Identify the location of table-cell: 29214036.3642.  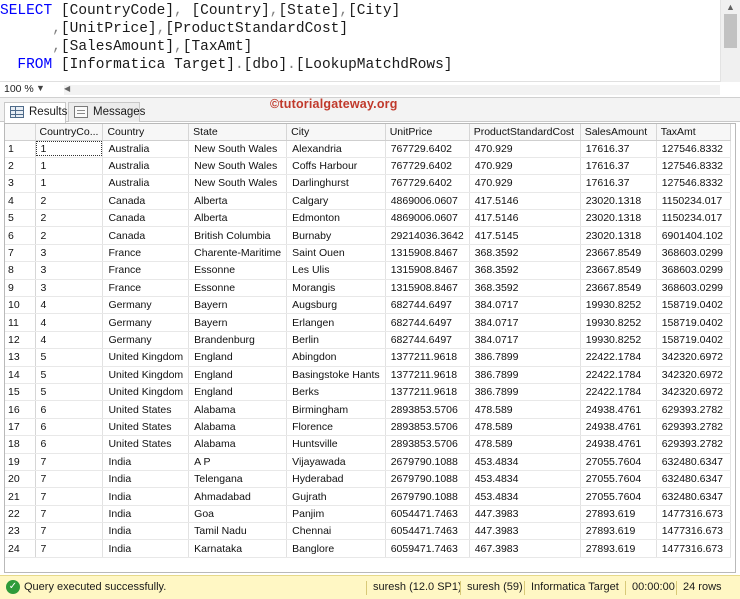
(427, 235).